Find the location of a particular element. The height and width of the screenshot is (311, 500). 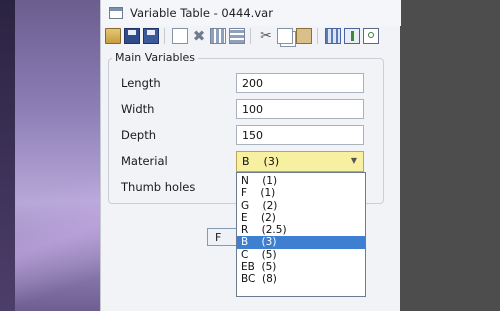

dropdown-option: R (2.5) is located at coordinates (301, 230).